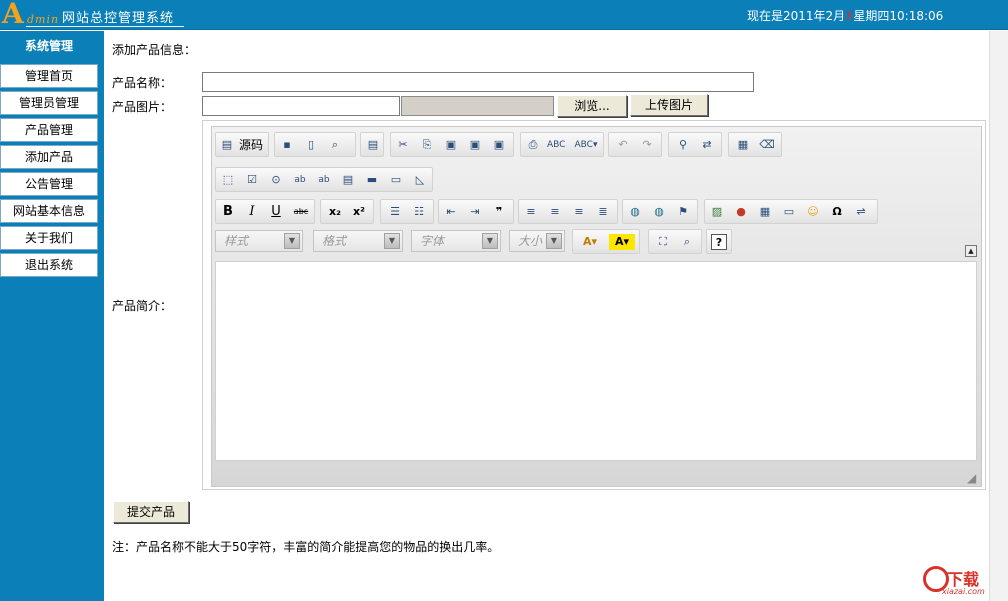 The image size is (1008, 601). I want to click on align-left-icon: ≡, so click(531, 212).